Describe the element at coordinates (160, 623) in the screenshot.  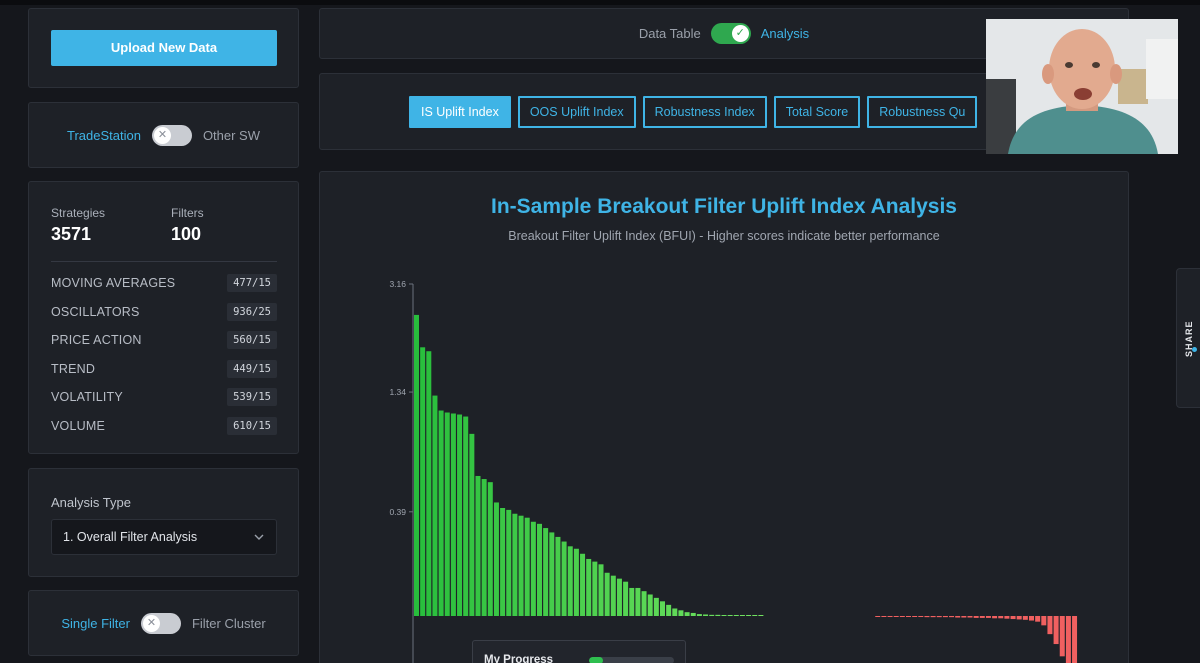
I see `filter-mode-toggle-switch: ✕` at that location.